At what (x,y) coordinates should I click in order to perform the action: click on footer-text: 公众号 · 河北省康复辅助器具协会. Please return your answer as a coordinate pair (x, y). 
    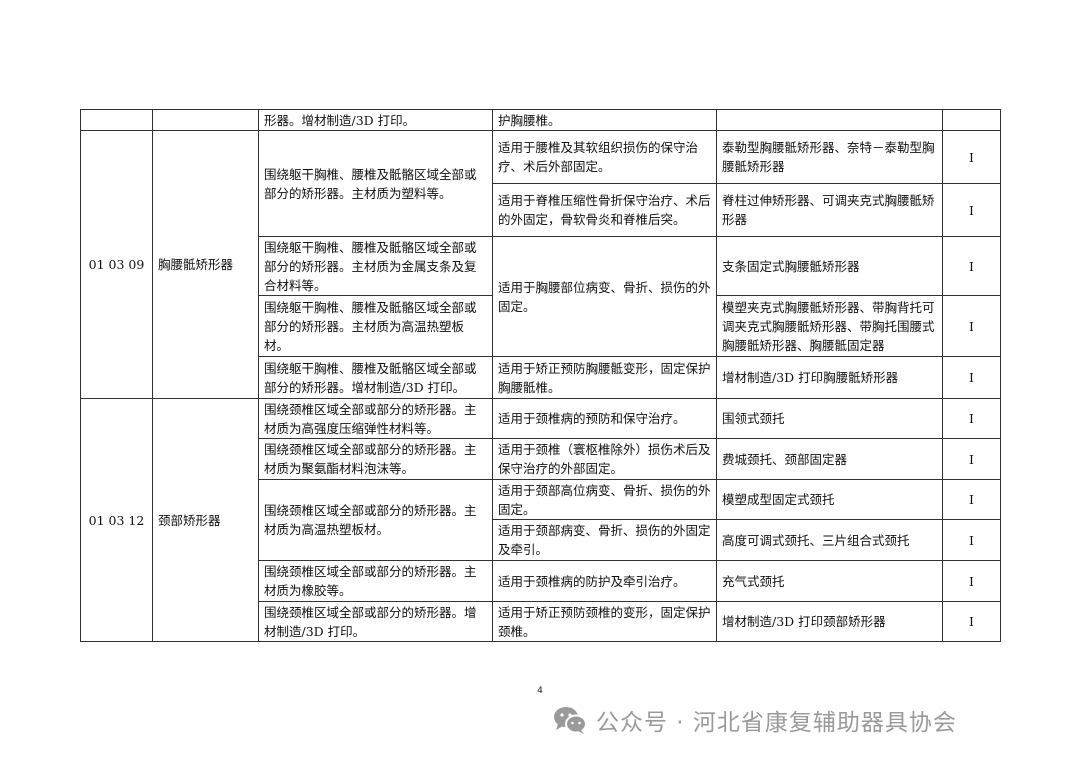
    Looking at the image, I should click on (776, 723).